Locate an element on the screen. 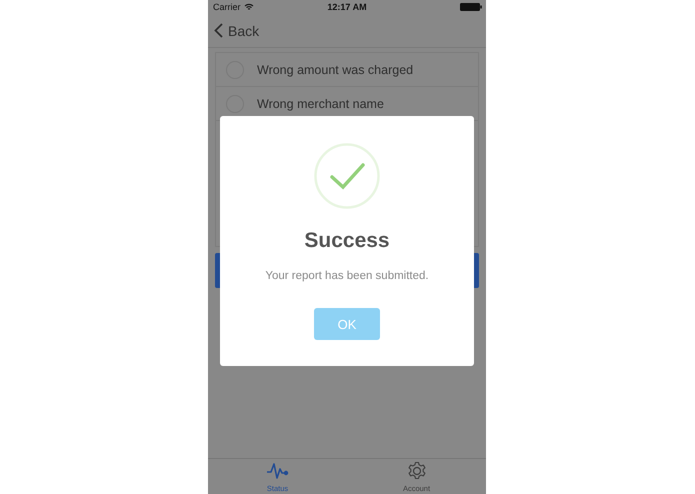 This screenshot has height=494, width=695. carrier-label: Carrier is located at coordinates (227, 7).